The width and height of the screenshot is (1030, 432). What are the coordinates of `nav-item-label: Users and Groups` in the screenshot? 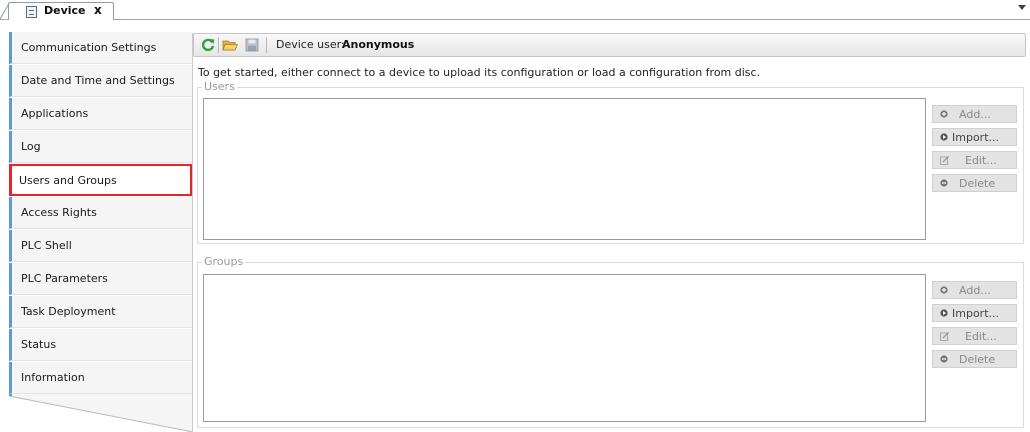 It's located at (68, 180).